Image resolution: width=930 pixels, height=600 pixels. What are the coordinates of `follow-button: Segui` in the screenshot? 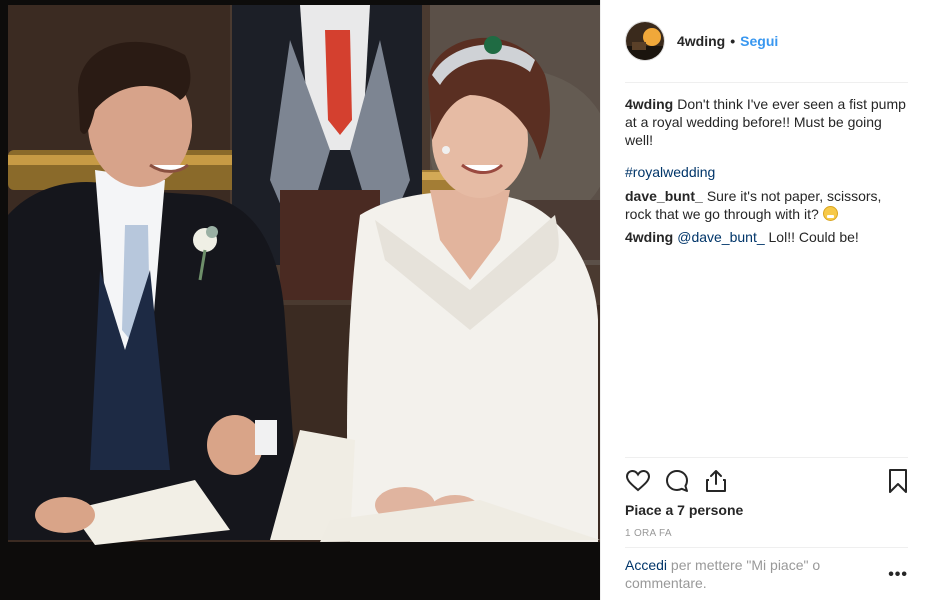 It's located at (759, 41).